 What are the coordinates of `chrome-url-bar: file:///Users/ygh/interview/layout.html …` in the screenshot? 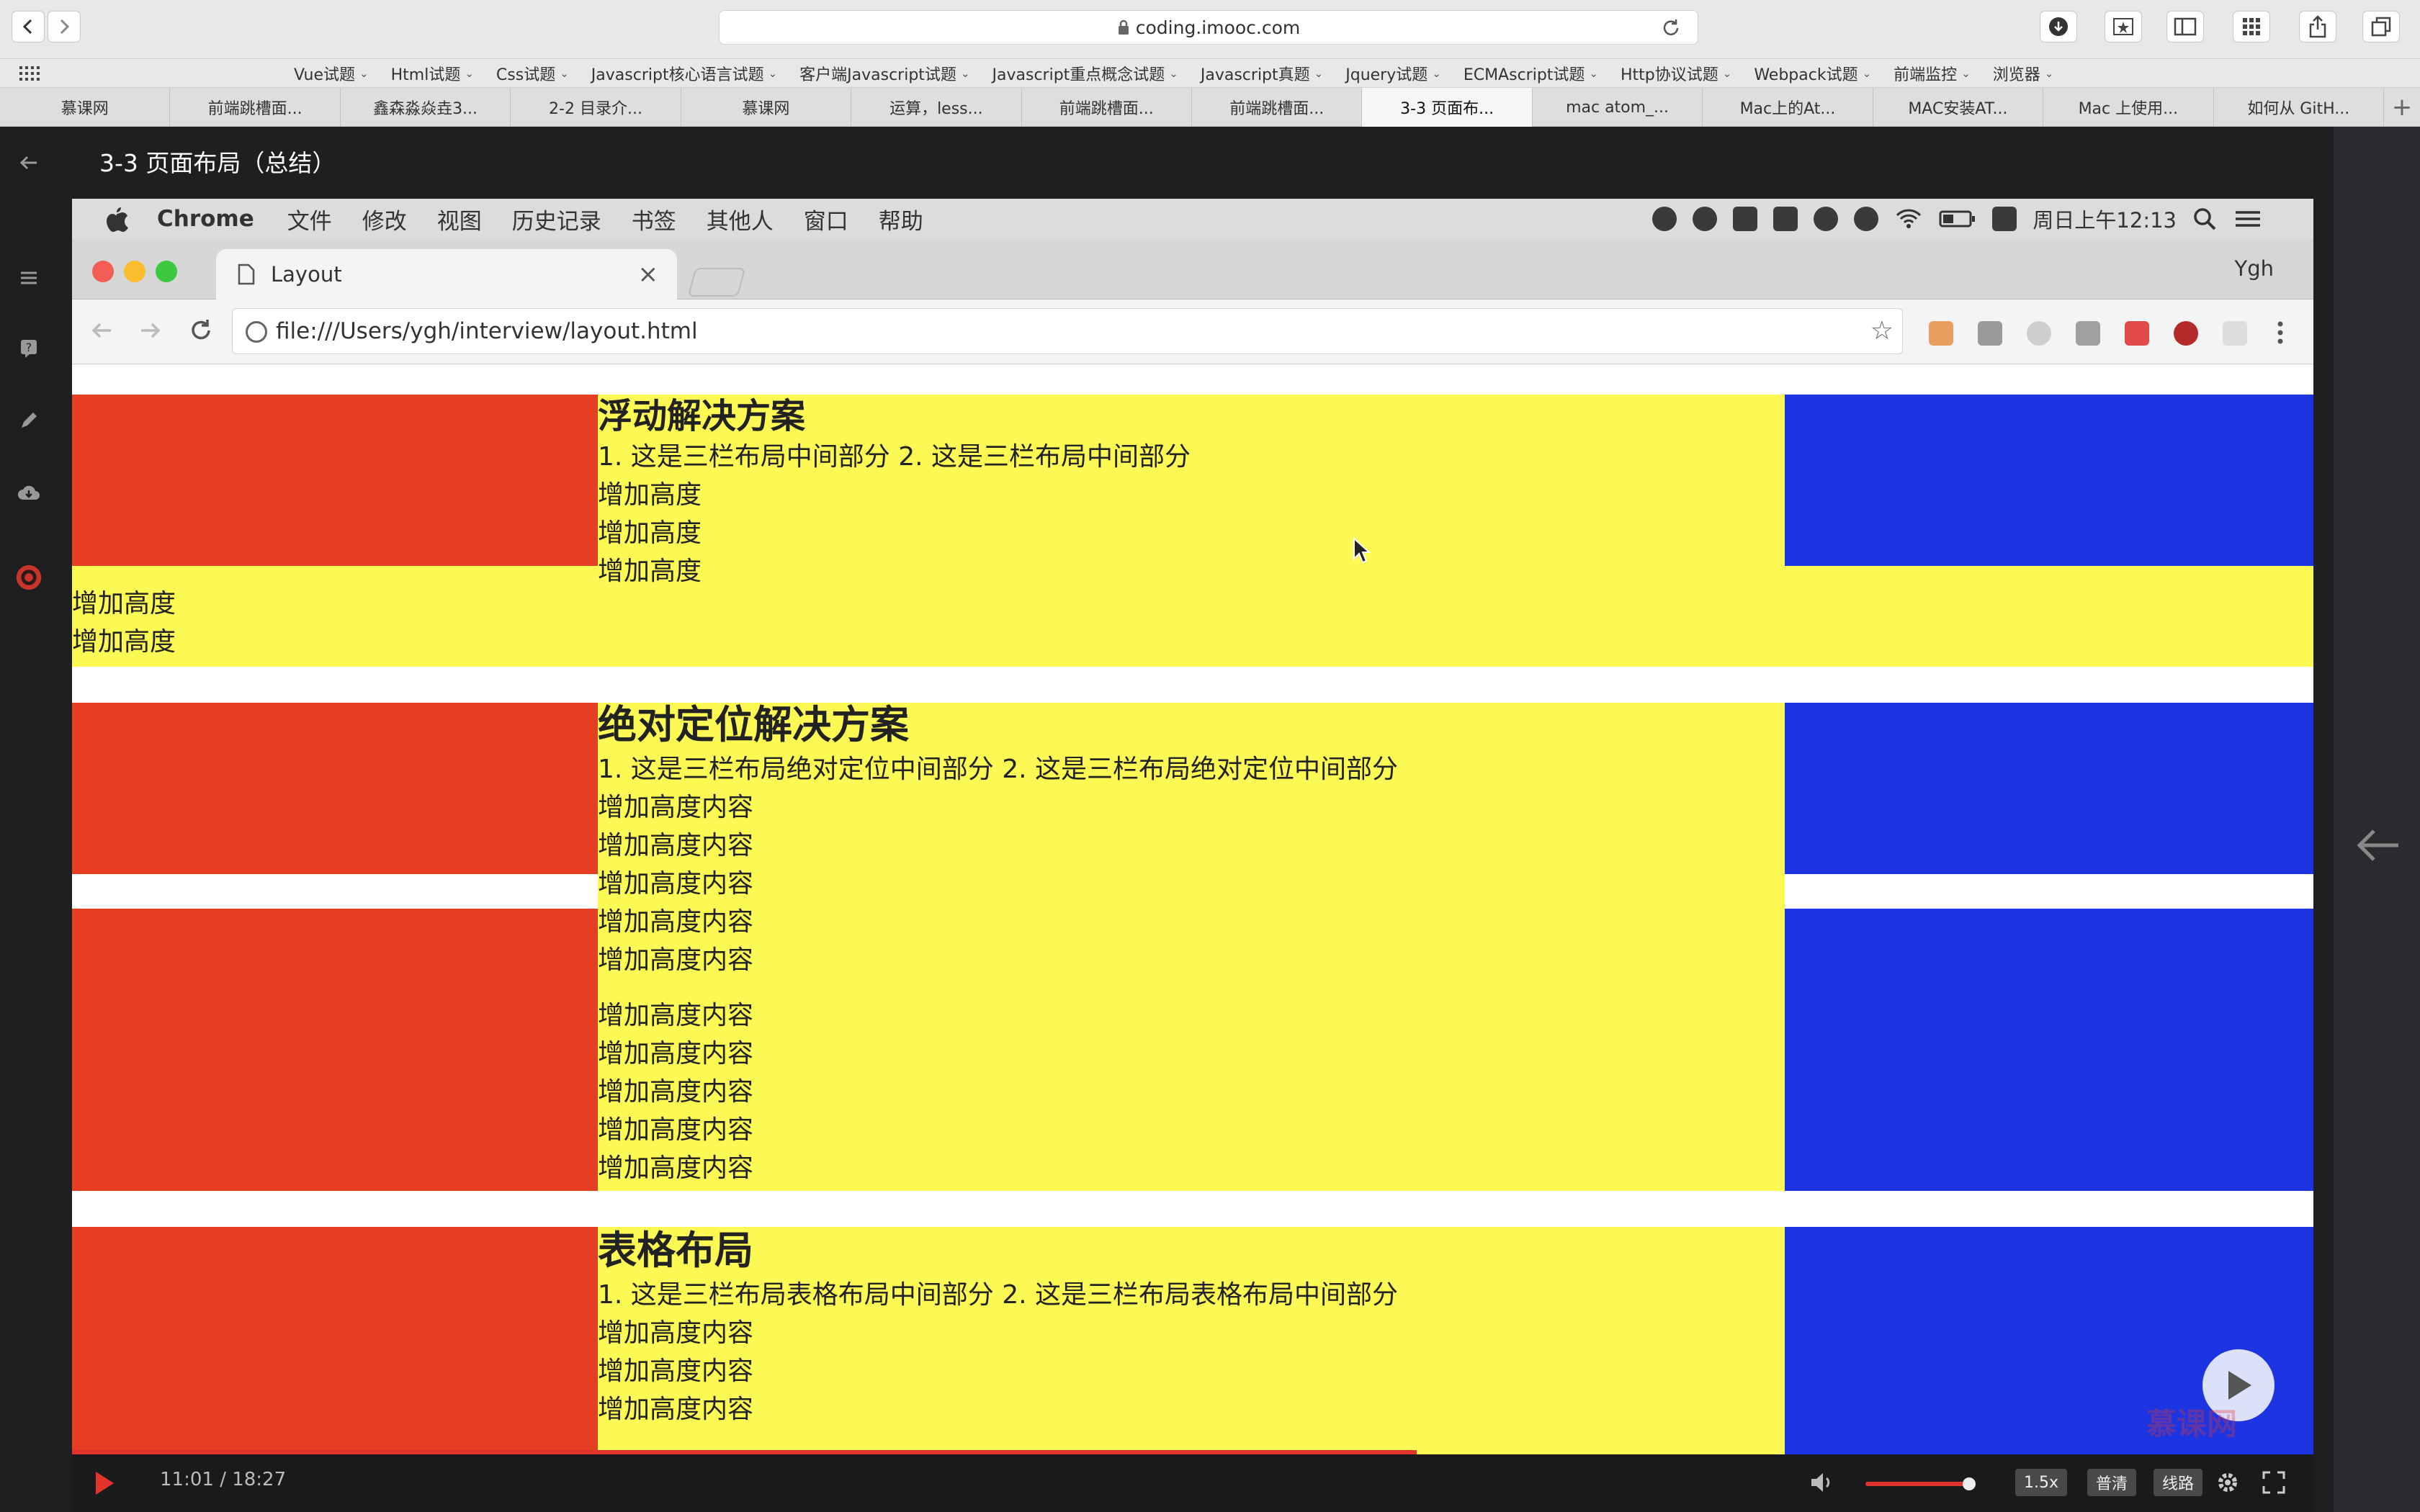 It's located at (1067, 331).